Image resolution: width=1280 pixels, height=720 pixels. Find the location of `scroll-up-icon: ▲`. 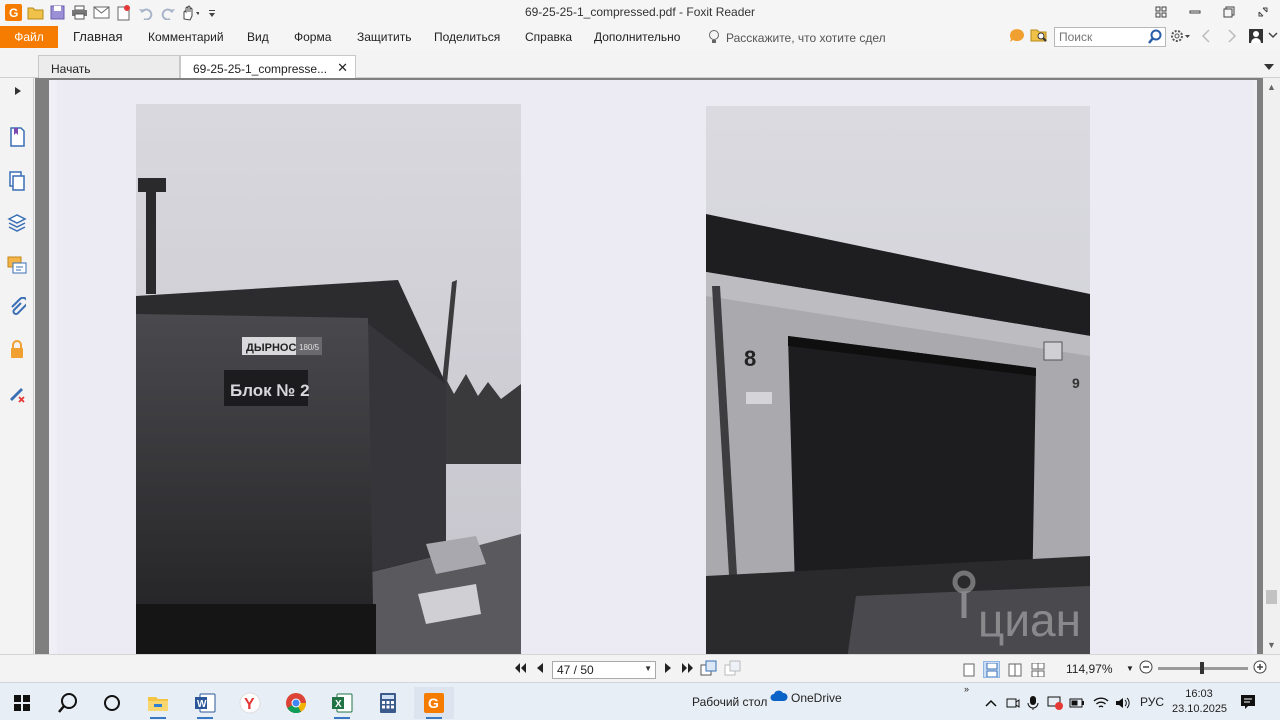

scroll-up-icon: ▲ is located at coordinates (1271, 87).